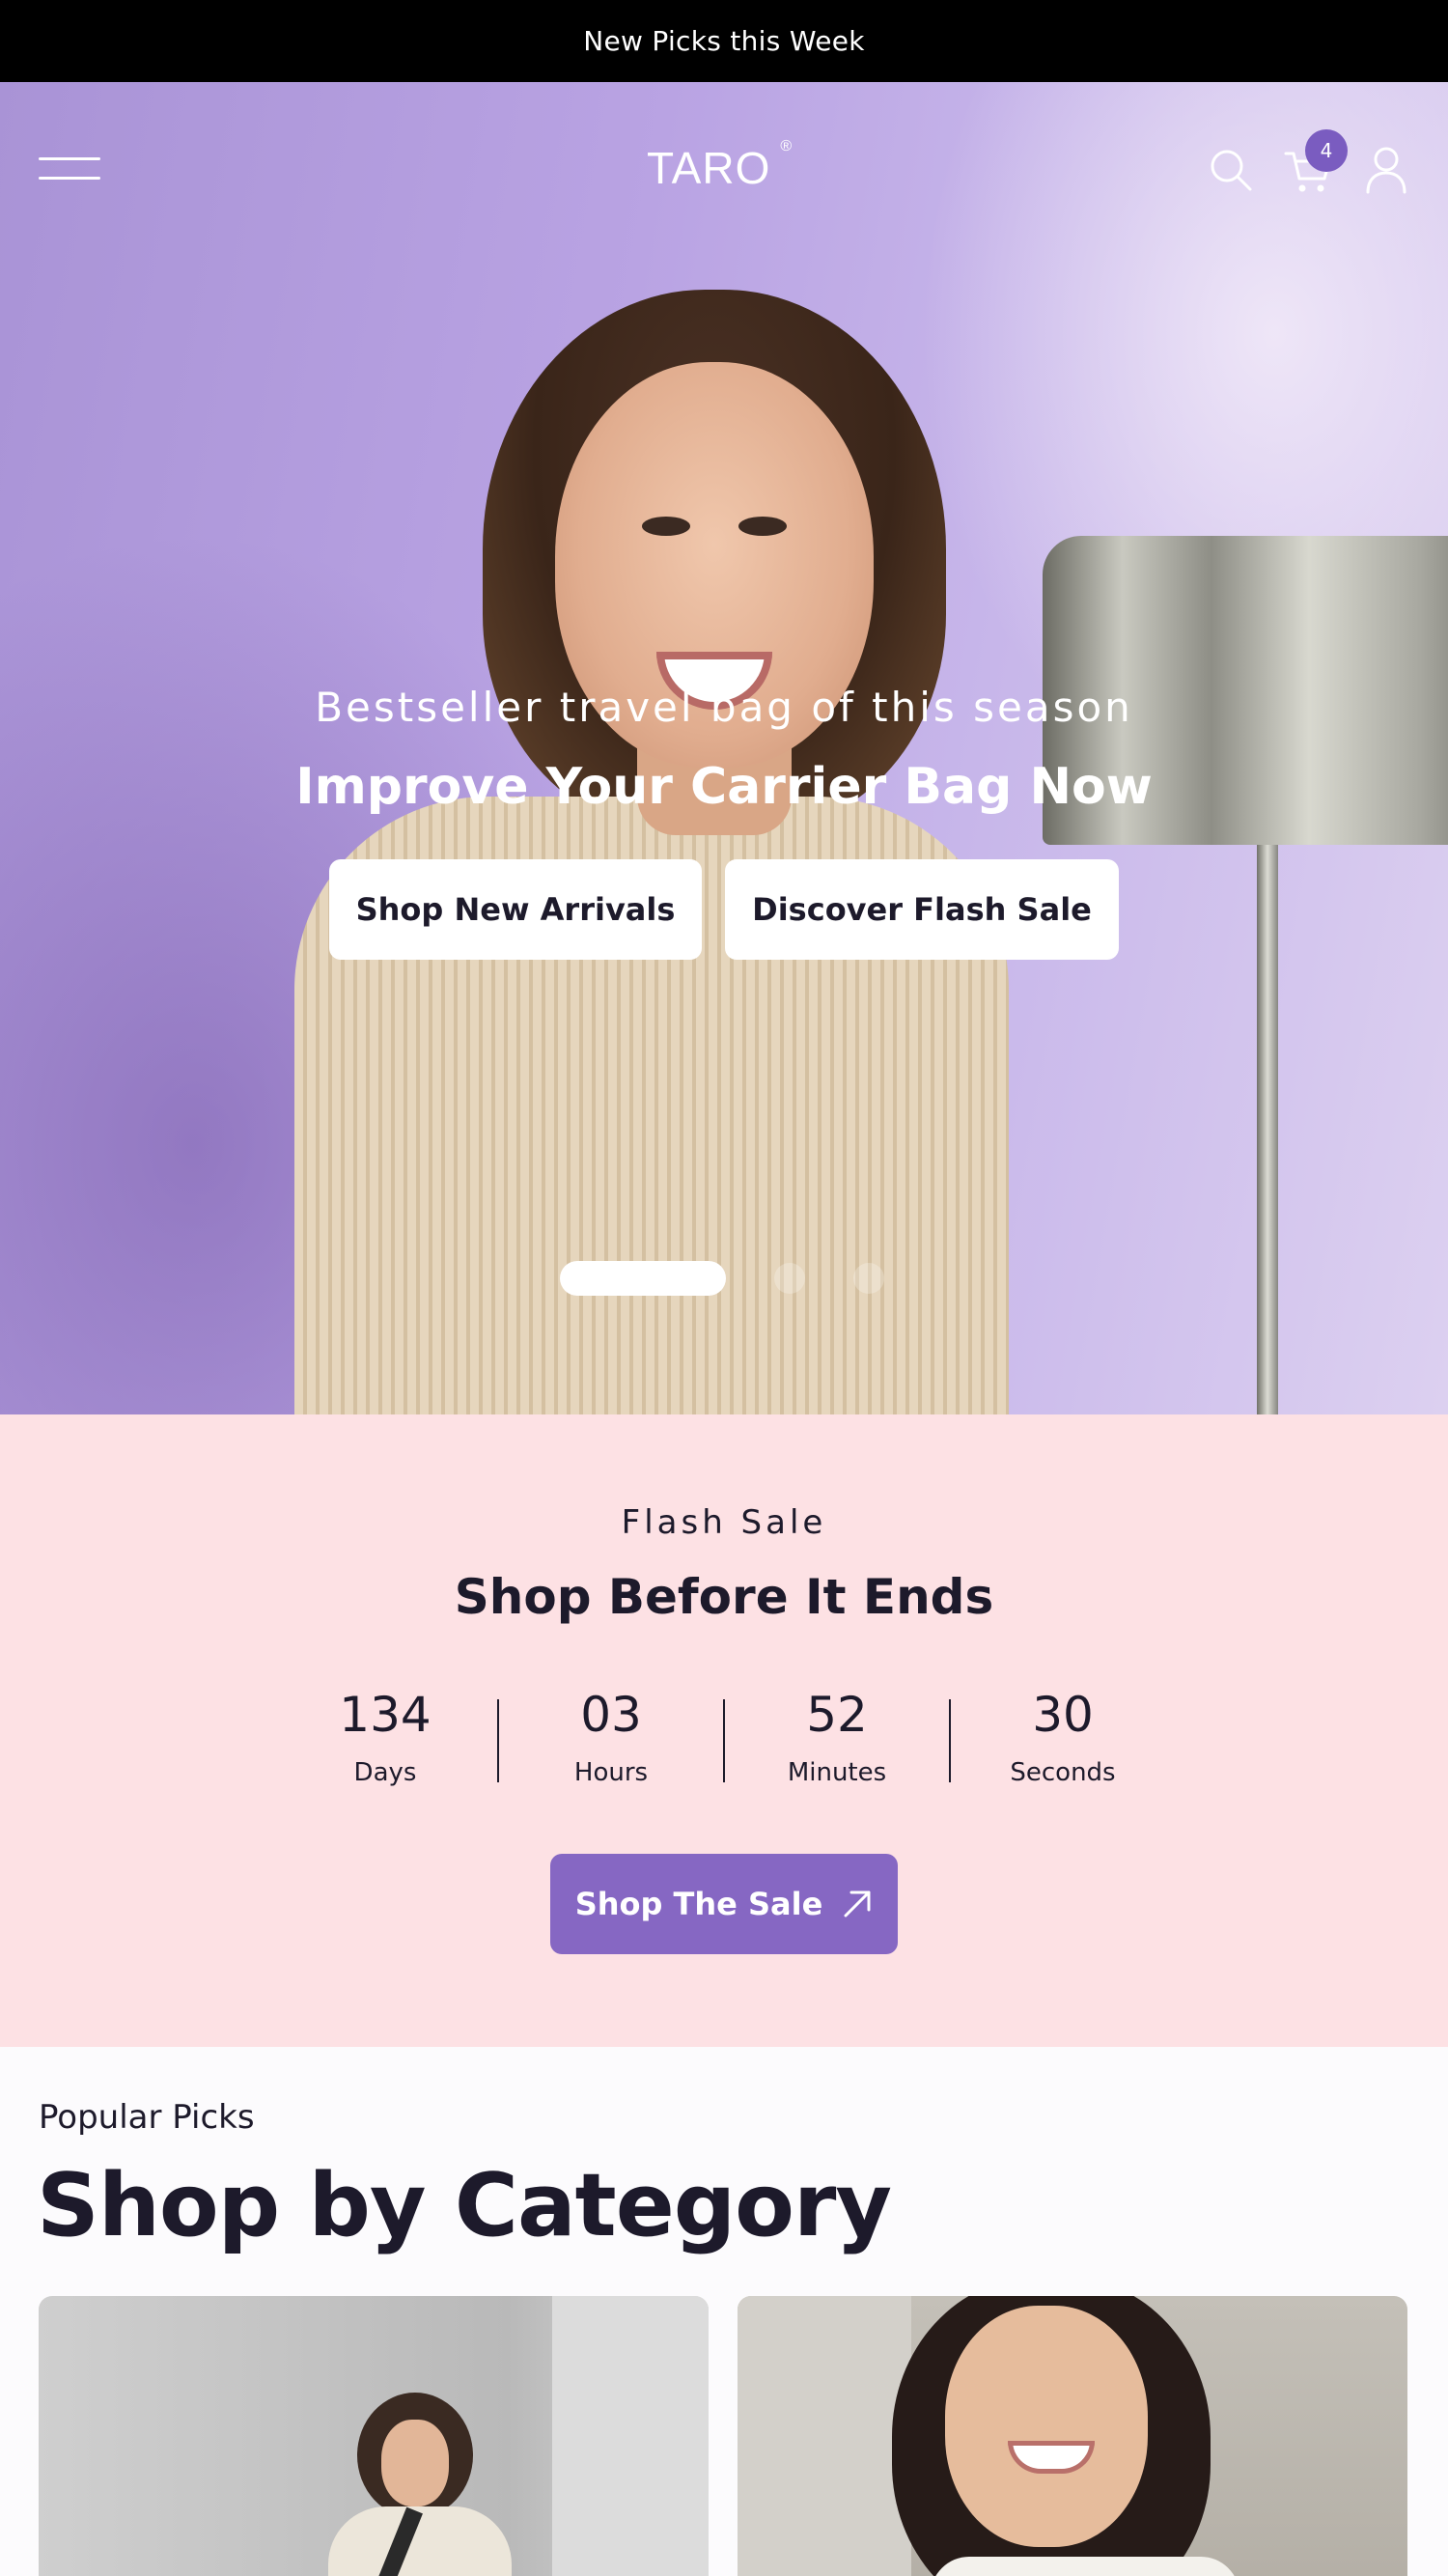 This screenshot has width=1448, height=2576. Describe the element at coordinates (147, 2117) in the screenshot. I see `category-label: Popular Picks` at that location.